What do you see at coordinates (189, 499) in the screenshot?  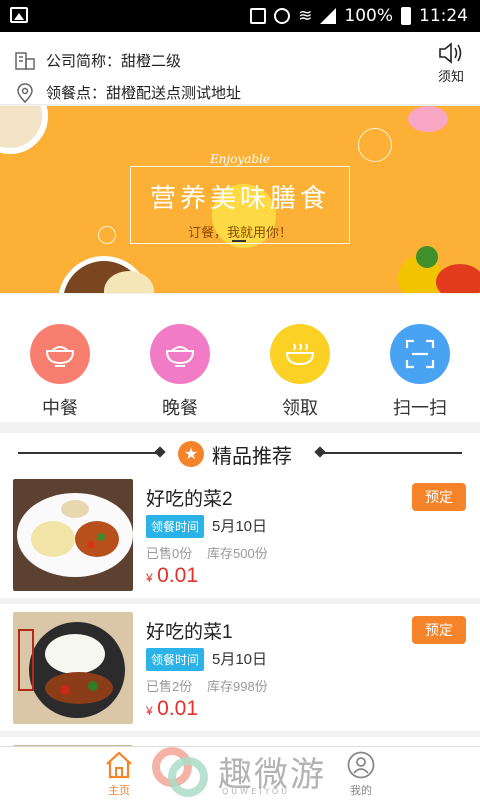 I see `product-name: 好吃的菜2` at bounding box center [189, 499].